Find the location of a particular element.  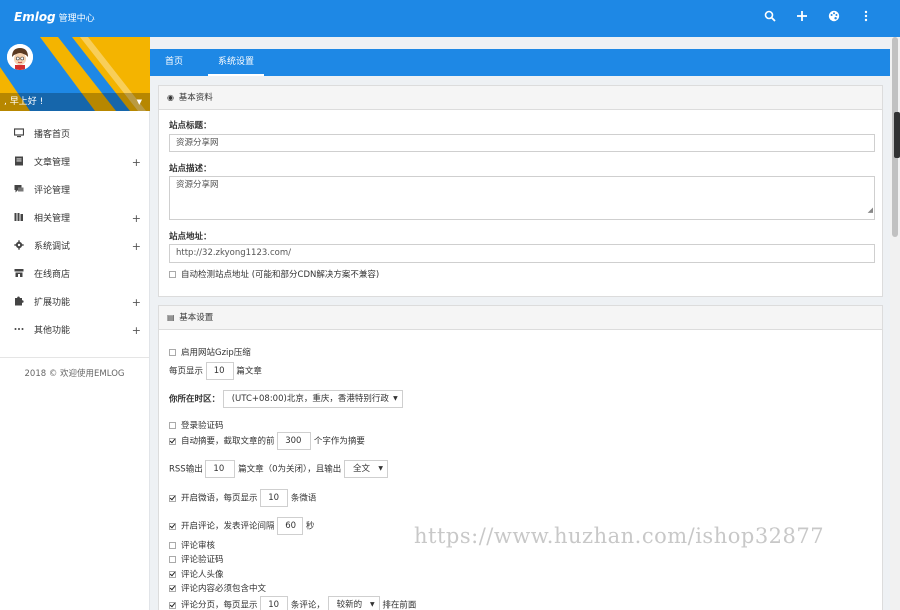

rss-count-input: 10 is located at coordinates (220, 469).